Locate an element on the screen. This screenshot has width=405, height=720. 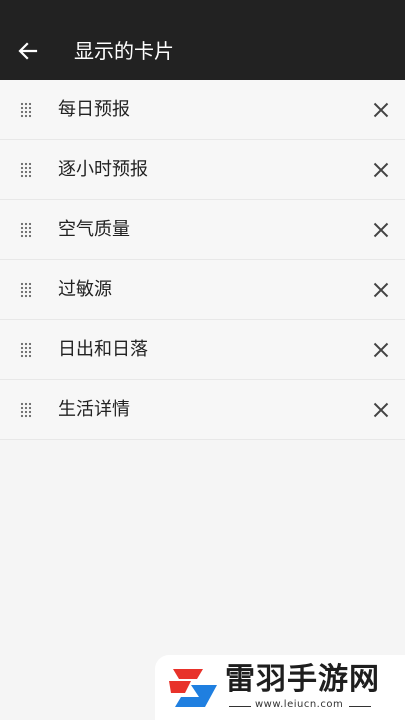
watermark-title: 雷羽手游网 is located at coordinates (302, 679).